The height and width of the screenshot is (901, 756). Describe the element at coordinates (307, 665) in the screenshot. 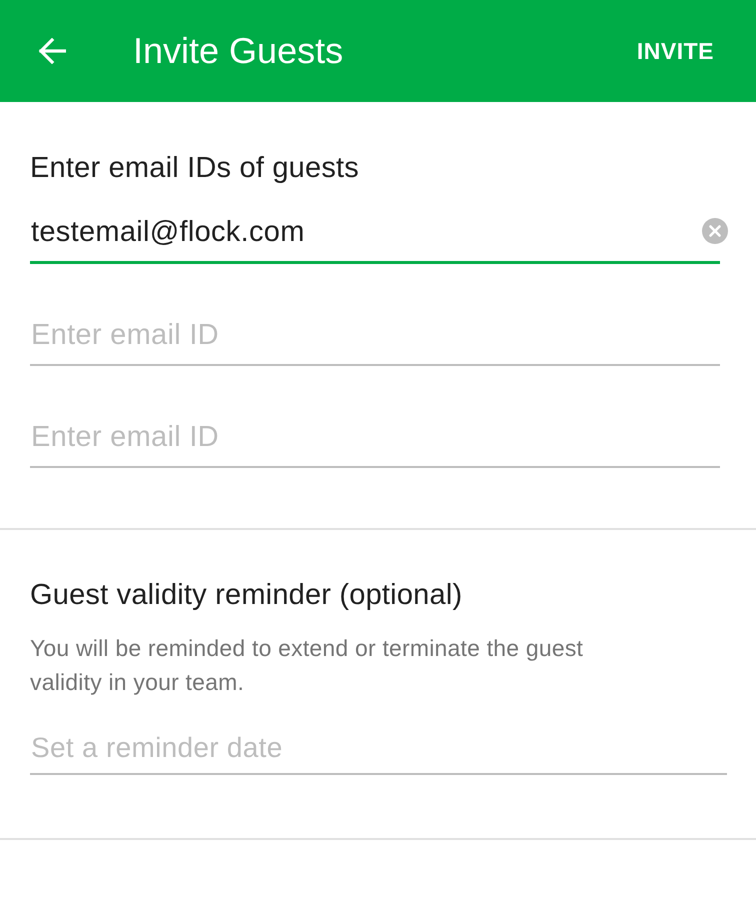

I see `reminder-description: You will be reminded to extend or terminate the guest validity in your team.` at that location.